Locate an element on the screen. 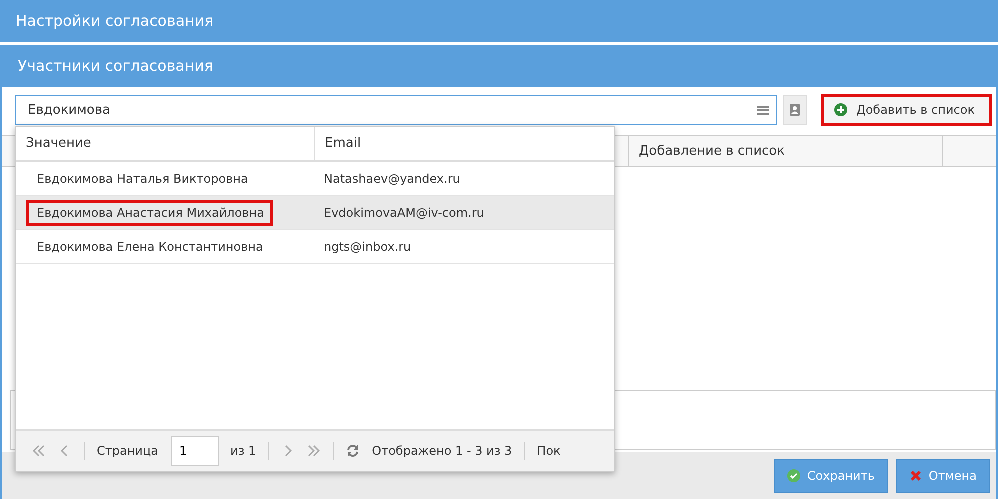  page-label: Страница is located at coordinates (128, 451).